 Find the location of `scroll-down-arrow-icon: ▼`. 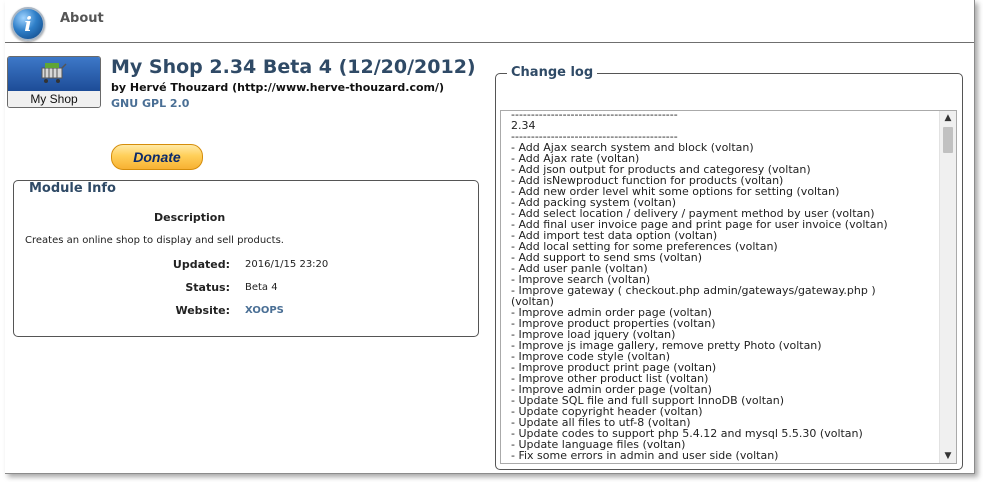

scroll-down-arrow-icon: ▼ is located at coordinates (948, 456).